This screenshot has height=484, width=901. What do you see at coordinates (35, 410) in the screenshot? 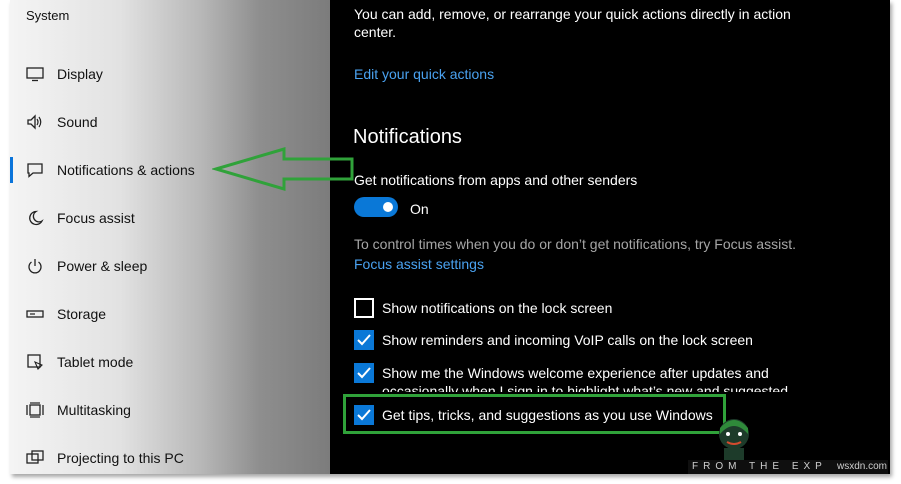
I see `multitasking-icon` at bounding box center [35, 410].